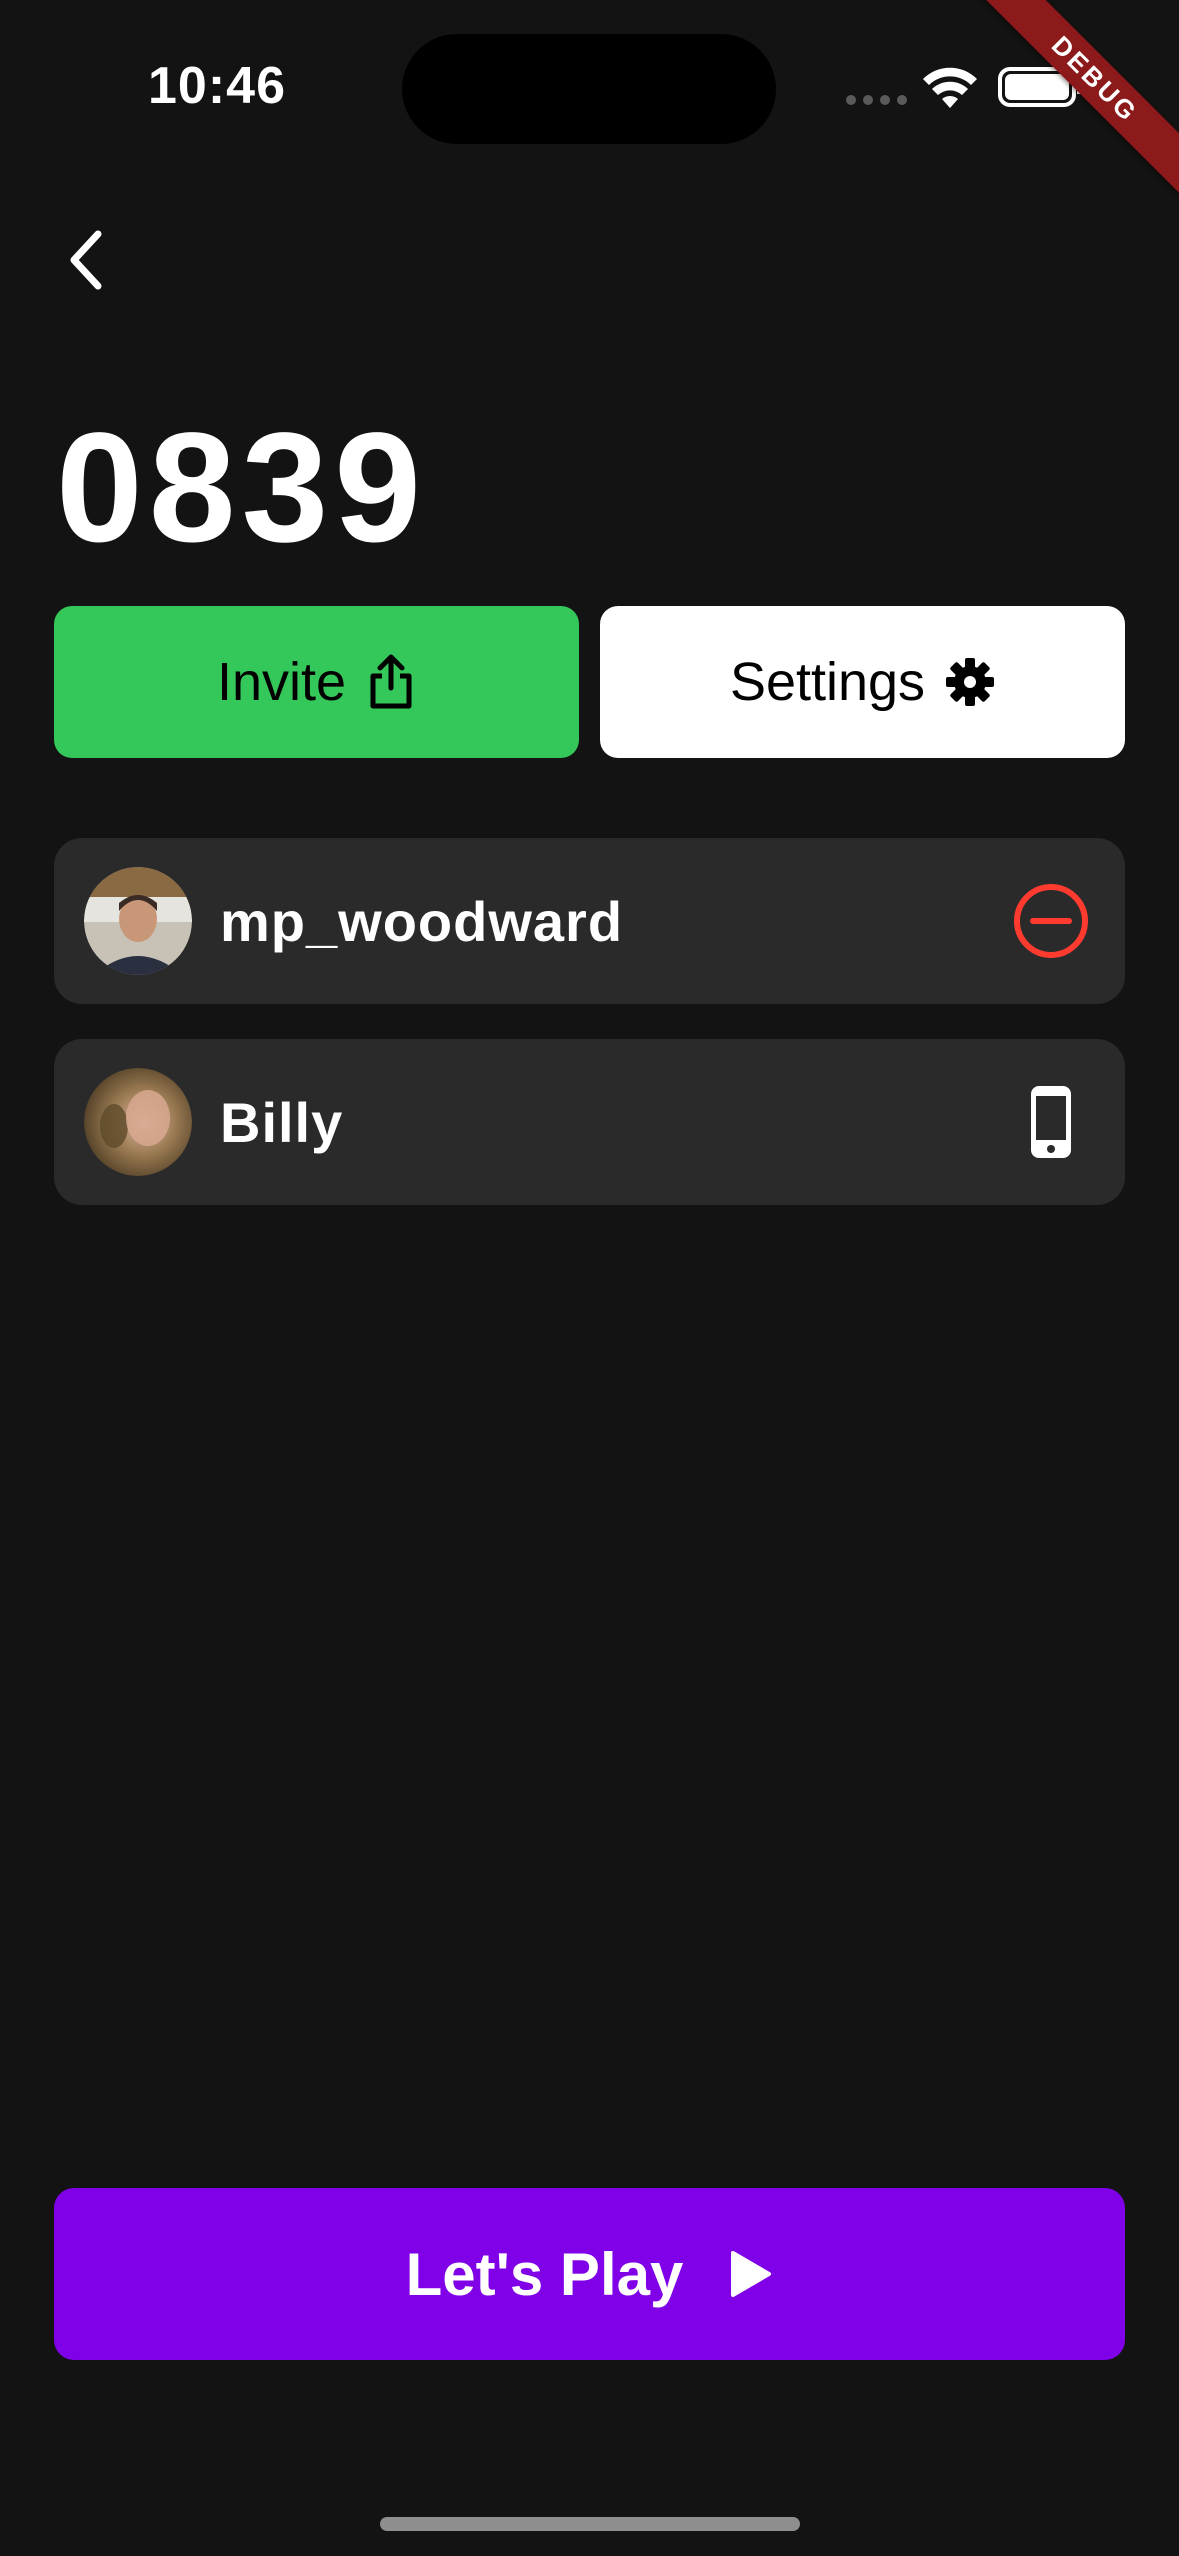 This screenshot has width=1179, height=2556. I want to click on home-indicator, so click(590, 2524).